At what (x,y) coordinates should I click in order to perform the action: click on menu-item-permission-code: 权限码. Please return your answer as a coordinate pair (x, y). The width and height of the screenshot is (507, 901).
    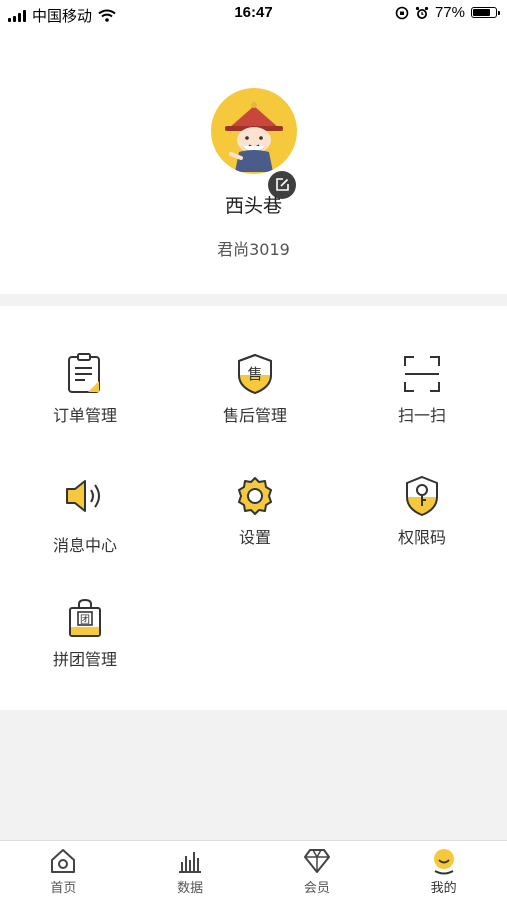
    Looking at the image, I should click on (422, 511).